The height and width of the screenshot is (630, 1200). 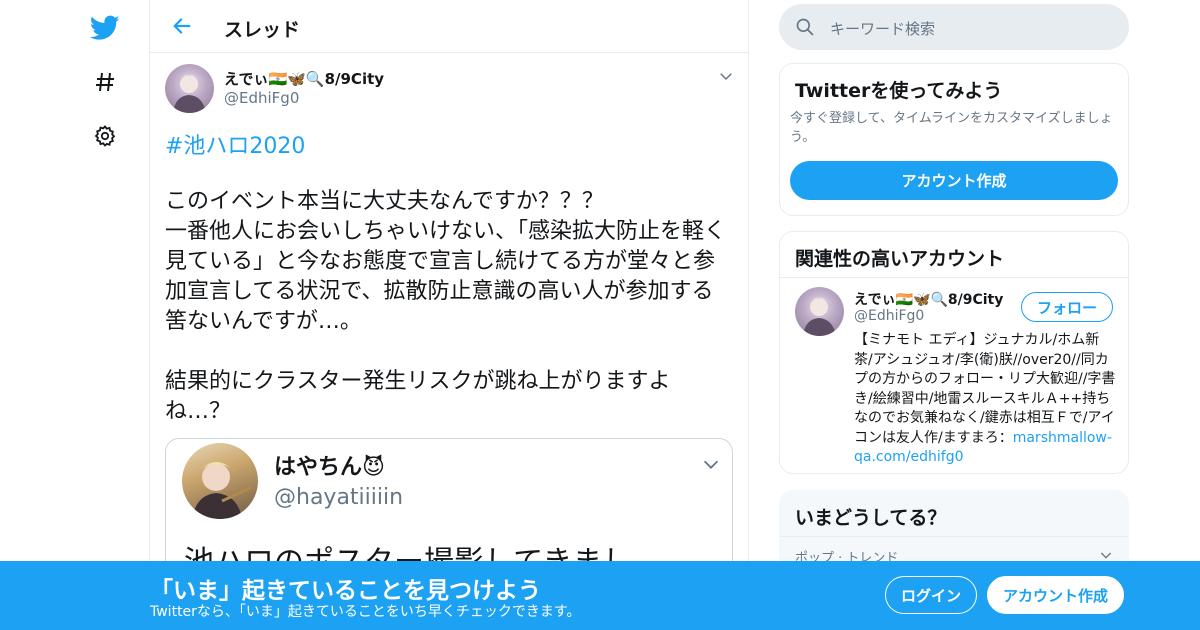 I want to click on column-divider-right, so click(x=748, y=315).